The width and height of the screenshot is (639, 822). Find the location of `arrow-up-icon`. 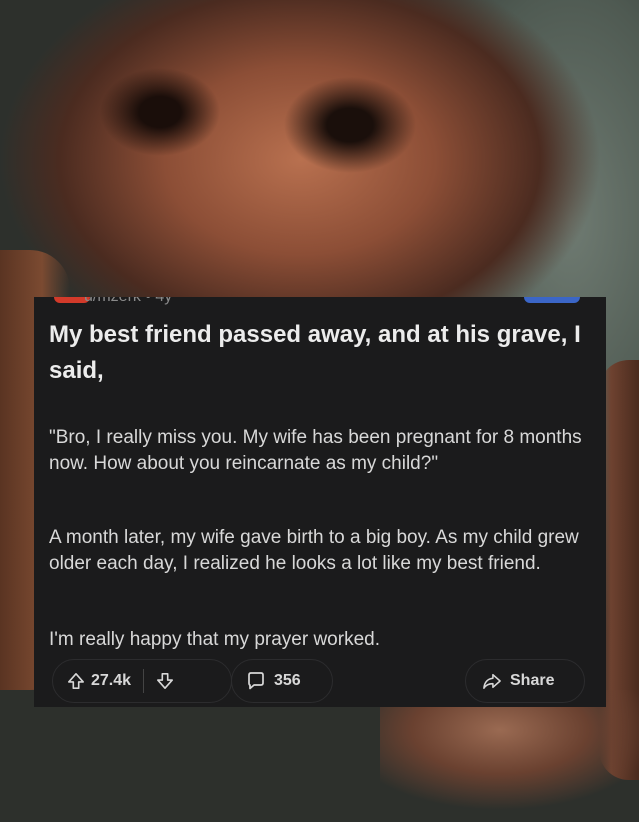

arrow-up-icon is located at coordinates (76, 681).